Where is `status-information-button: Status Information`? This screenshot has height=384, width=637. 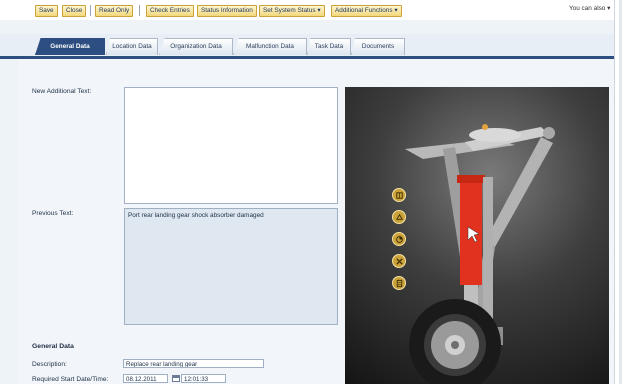
status-information-button: Status Information is located at coordinates (227, 11).